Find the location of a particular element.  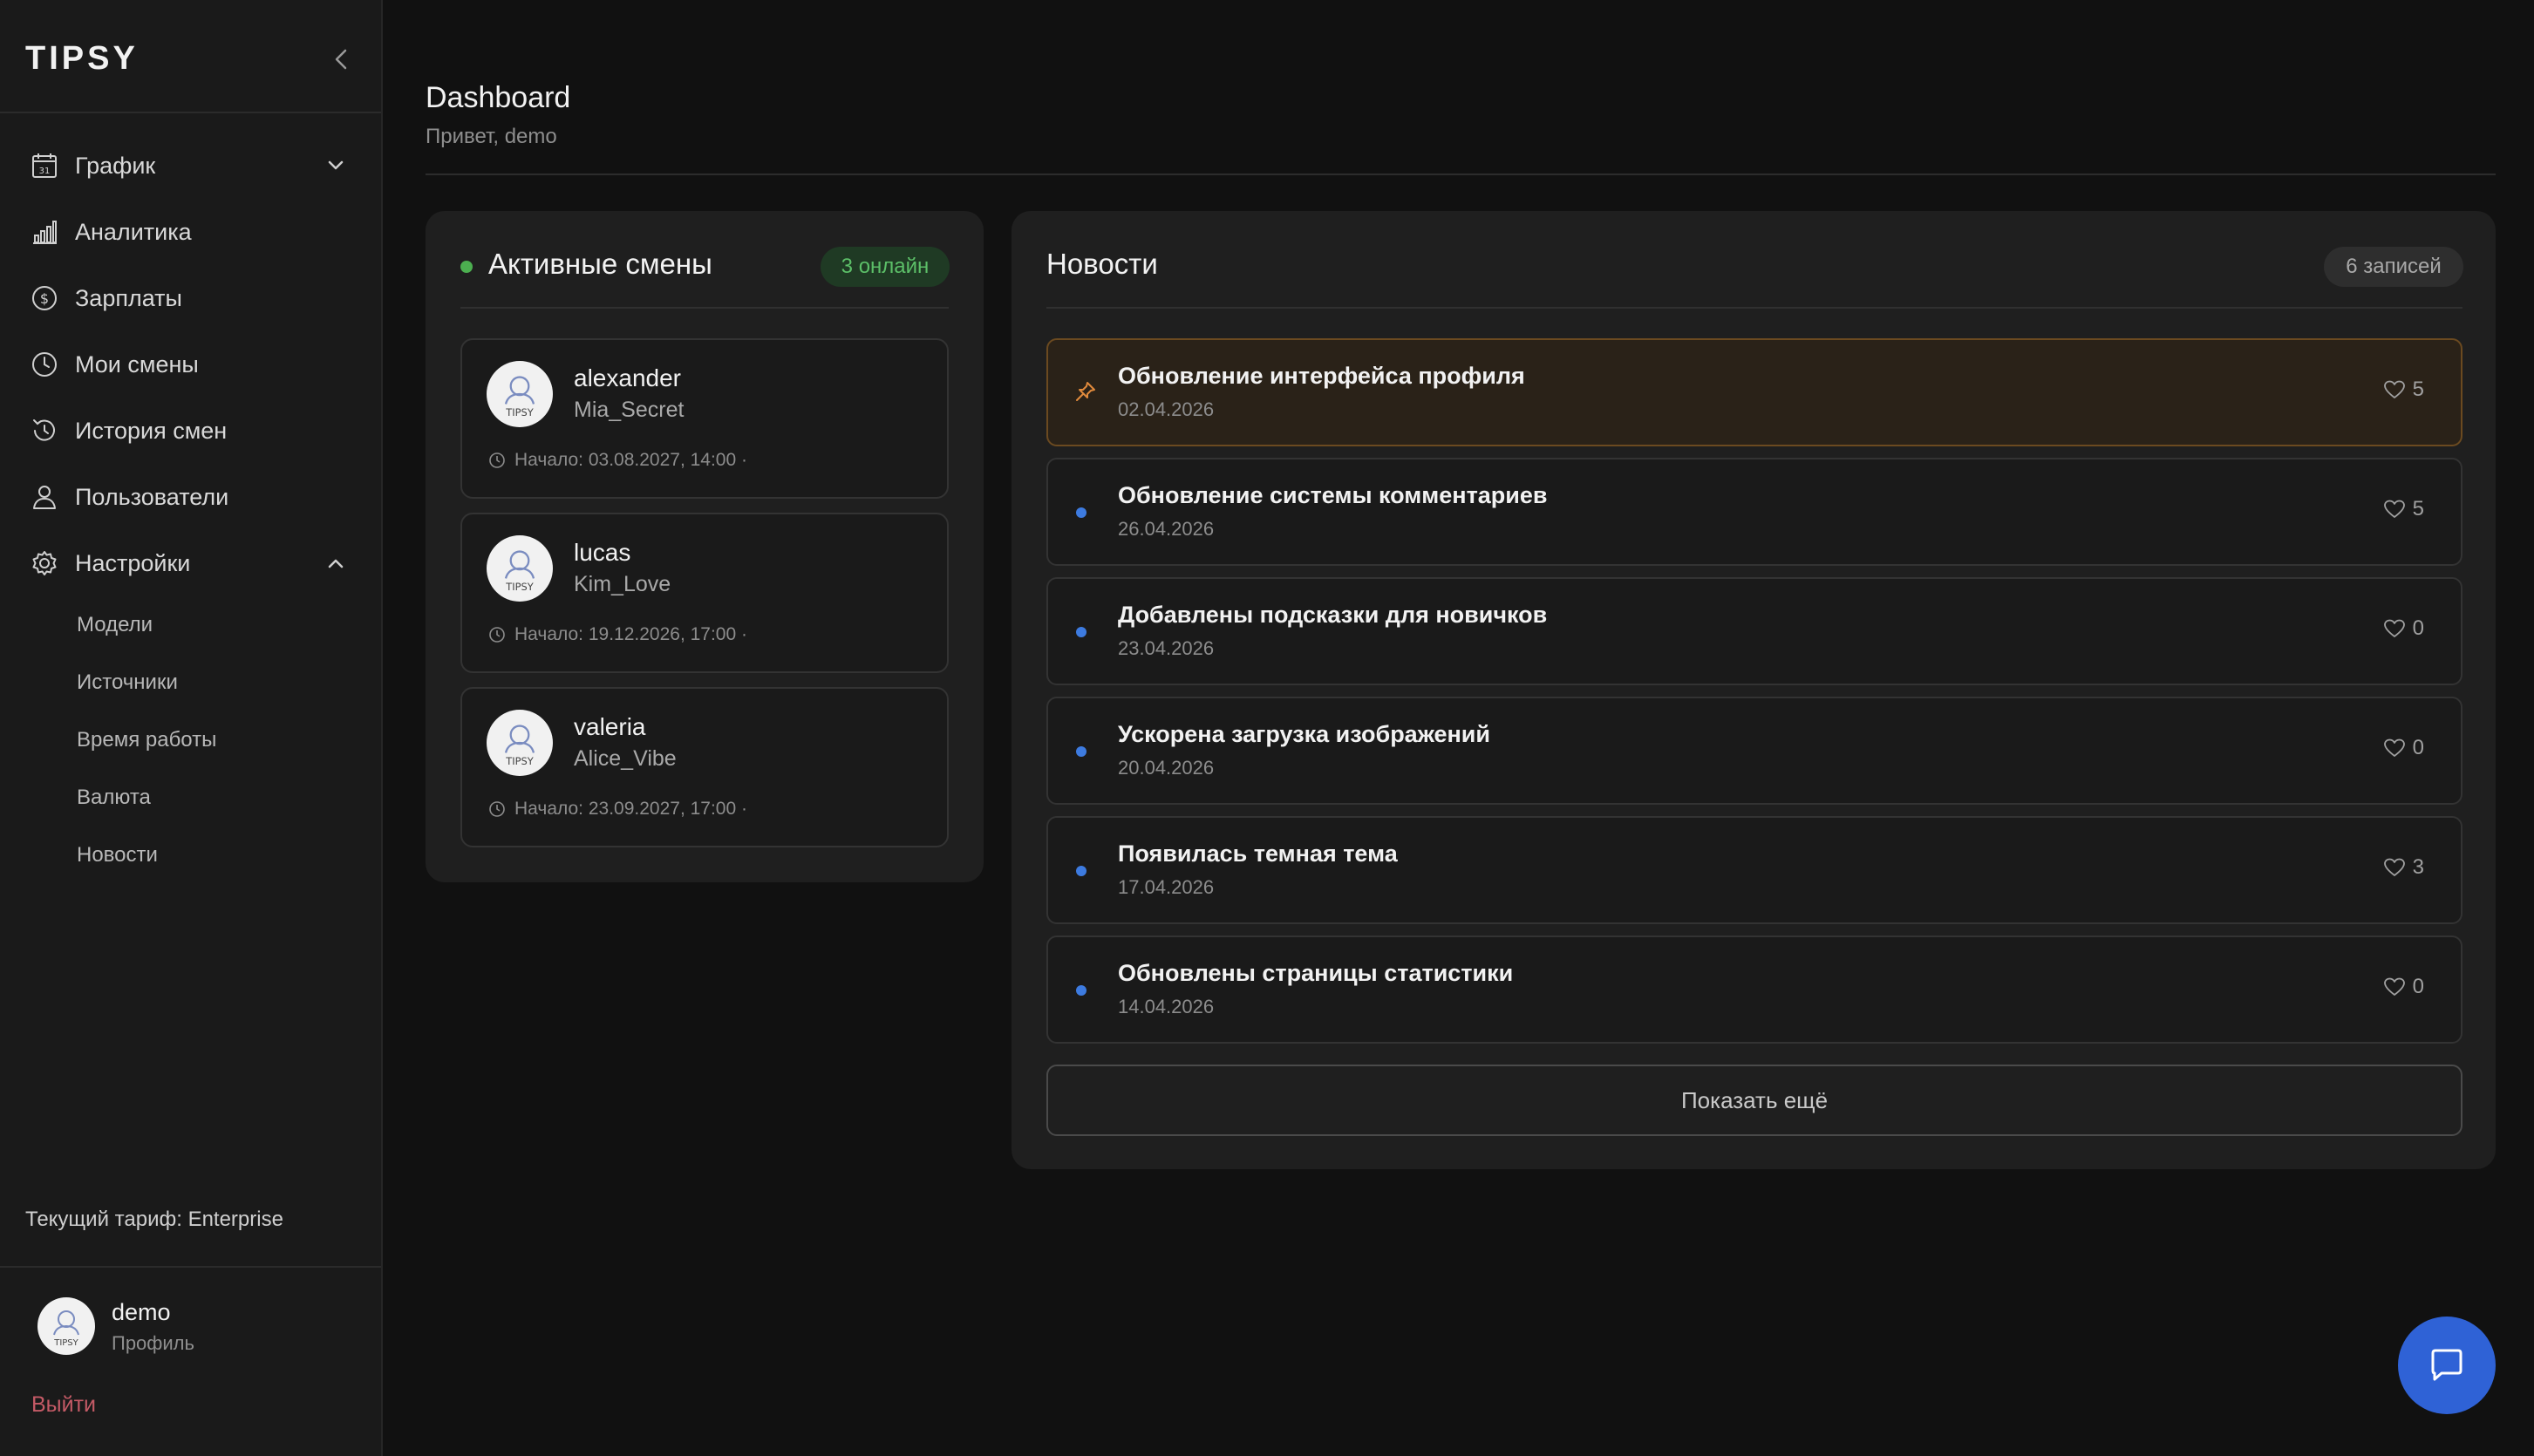

shift-model-alias: Mia_Secret is located at coordinates (629, 410).